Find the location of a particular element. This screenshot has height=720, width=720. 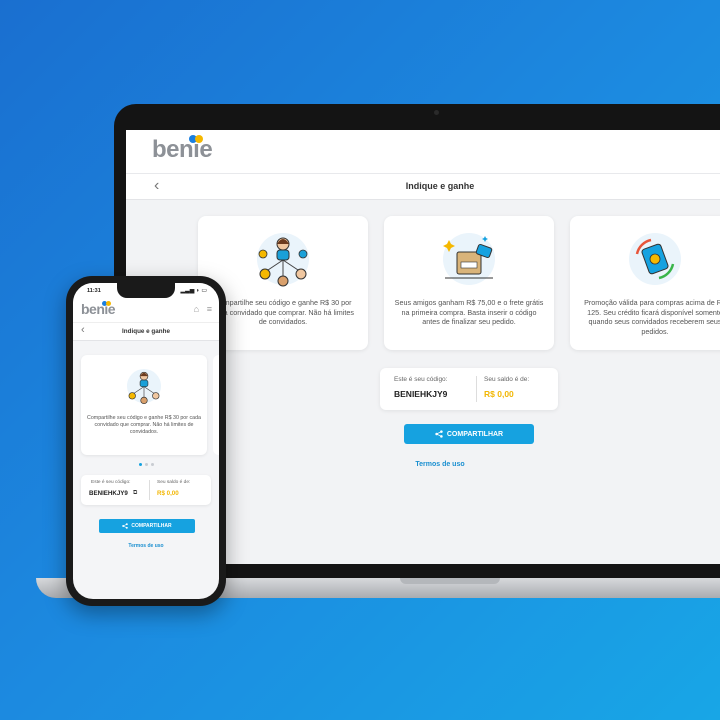

gift-box-icon is located at coordinates (469, 259).